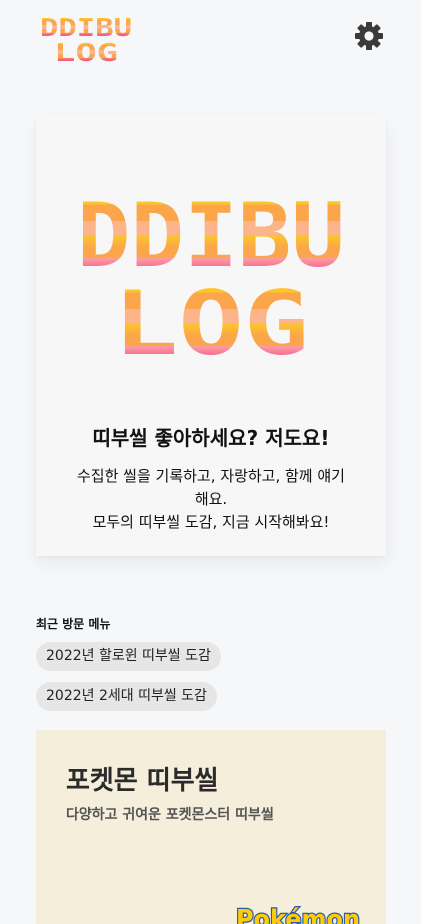 The width and height of the screenshot is (421, 924). Describe the element at coordinates (128, 656) in the screenshot. I see `recent-menu-chip: 2022년 할로윈 띠부씰 도감` at that location.